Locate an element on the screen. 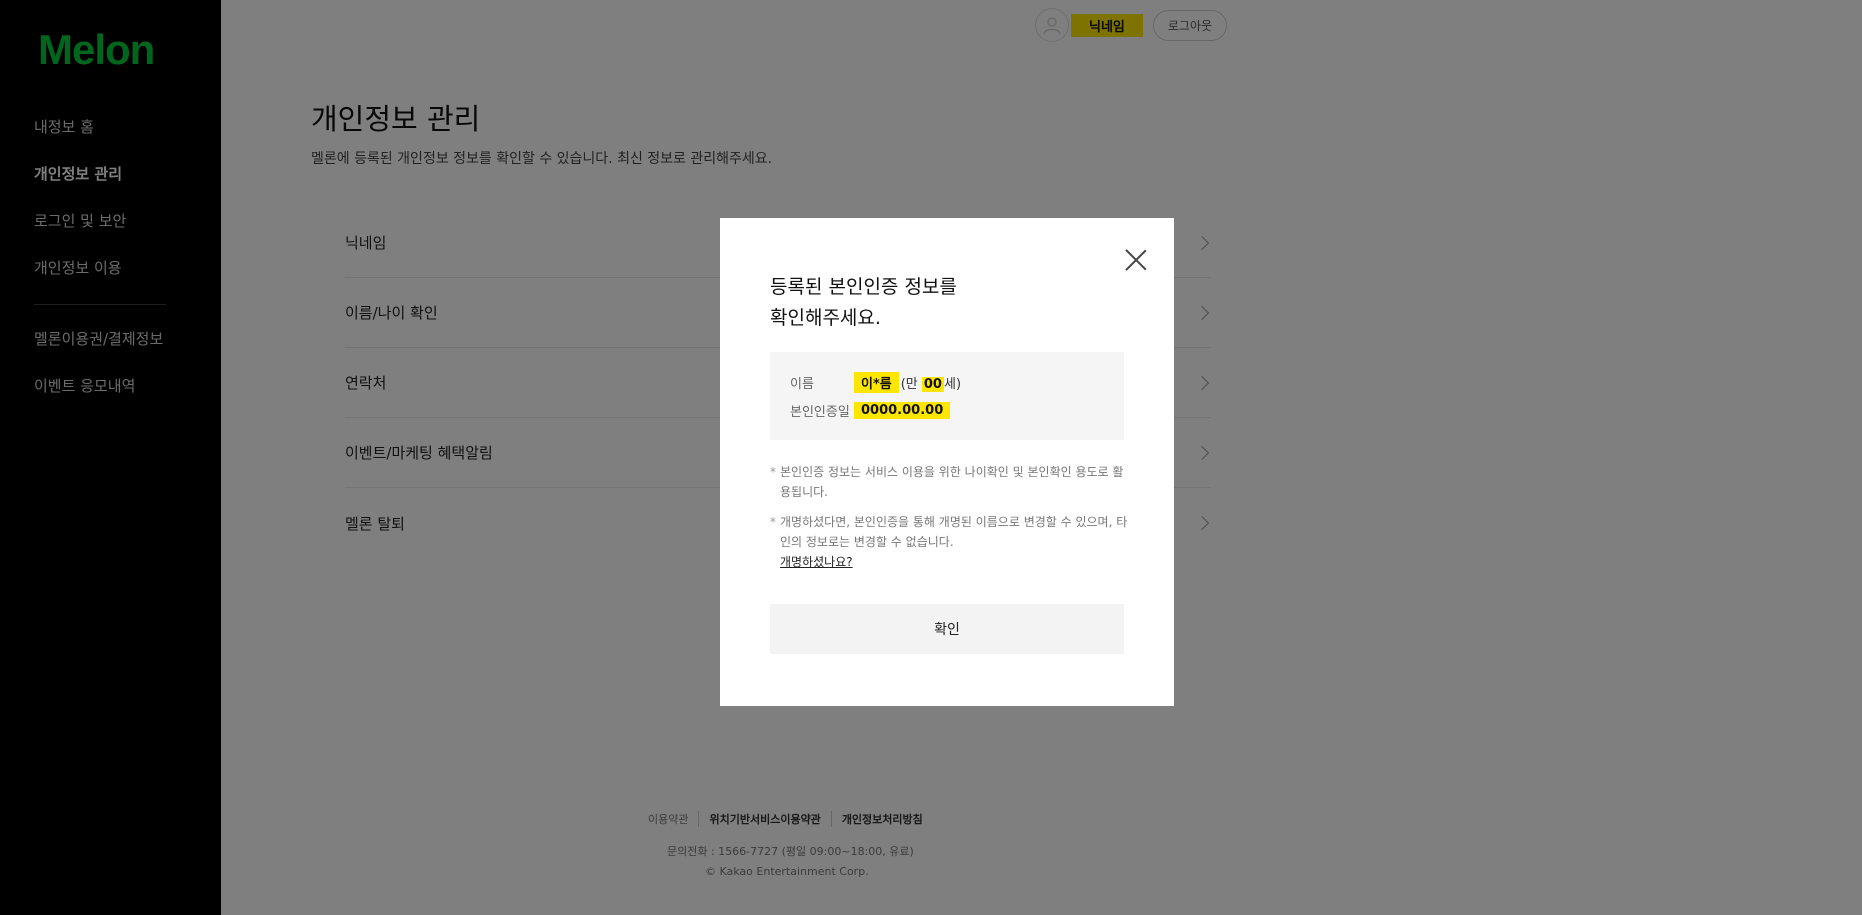 Image resolution: width=1862 pixels, height=915 pixels. verification-date-row: 본인인증일 0000.00.00 is located at coordinates (947, 410).